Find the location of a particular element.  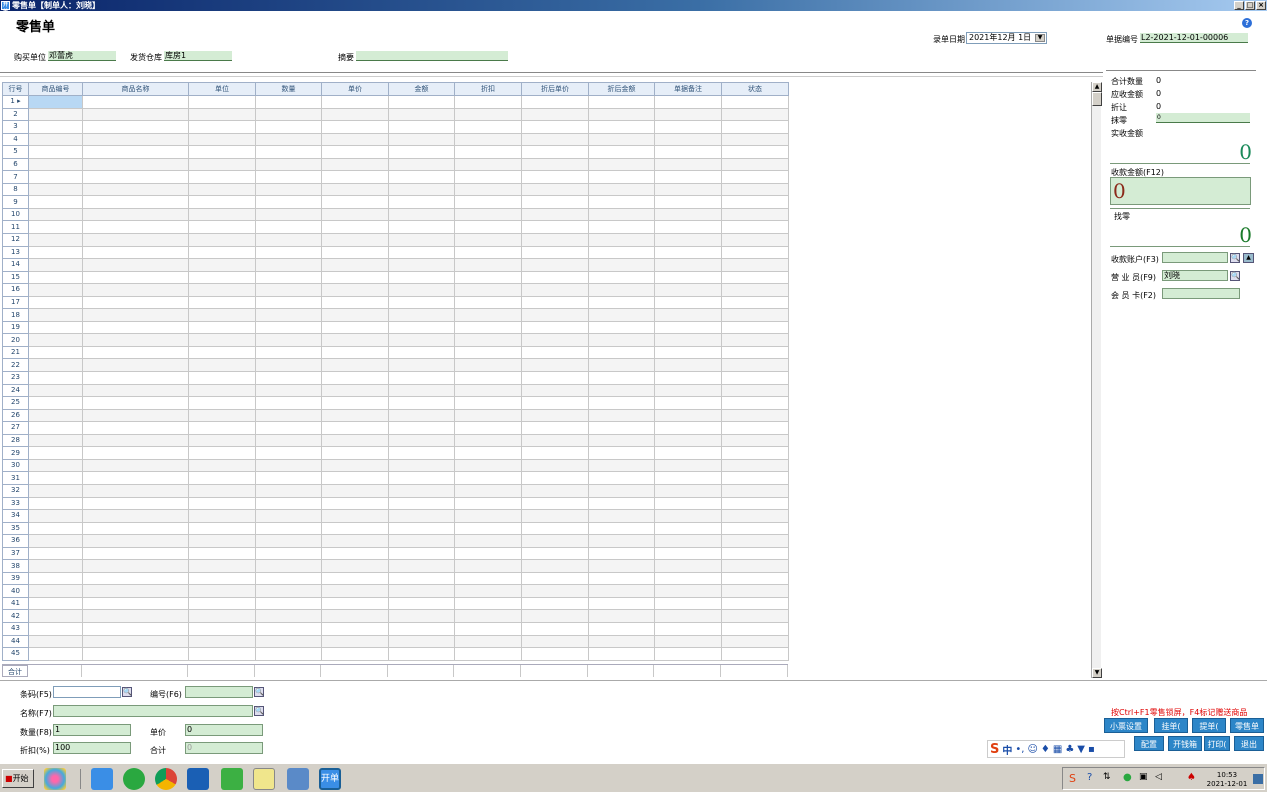

buyer-field: 邓蕾虎 is located at coordinates (82, 56).